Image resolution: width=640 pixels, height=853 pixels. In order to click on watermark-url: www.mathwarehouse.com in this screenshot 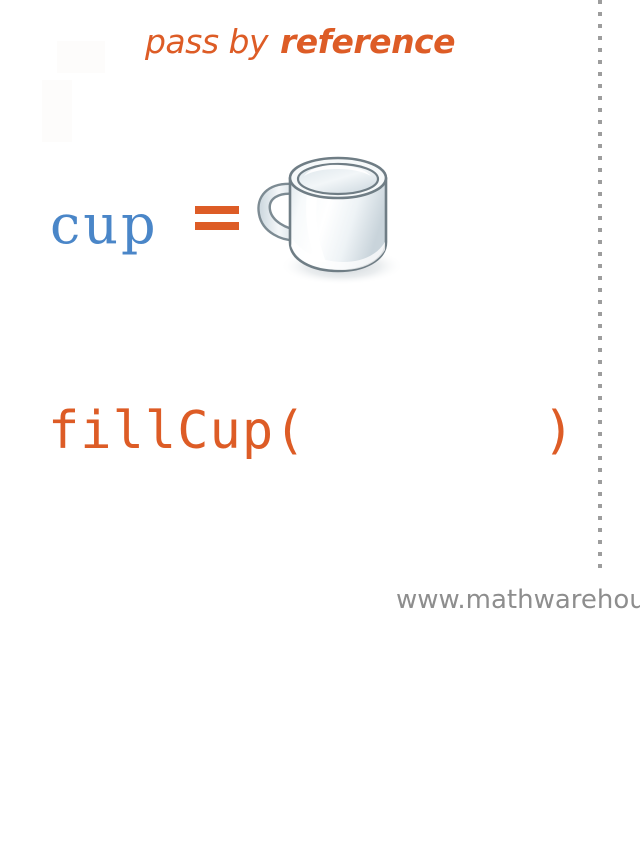, I will do `click(518, 600)`.